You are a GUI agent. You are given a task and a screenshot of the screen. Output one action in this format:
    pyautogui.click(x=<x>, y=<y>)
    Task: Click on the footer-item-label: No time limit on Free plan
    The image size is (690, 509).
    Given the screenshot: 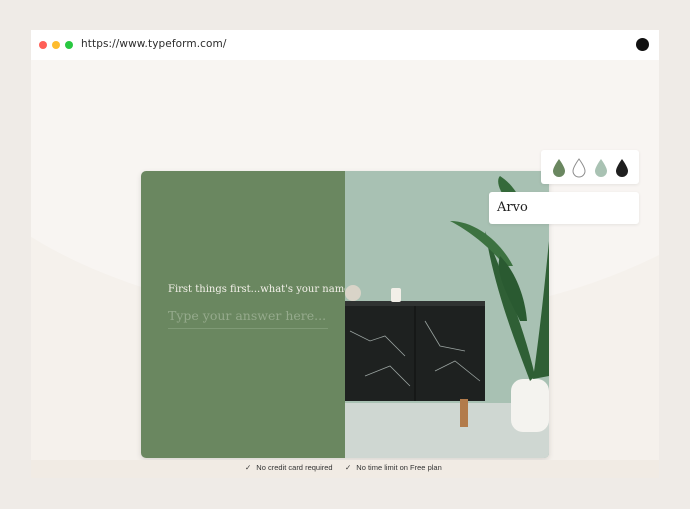 What is the action you would take?
    pyautogui.click(x=399, y=467)
    